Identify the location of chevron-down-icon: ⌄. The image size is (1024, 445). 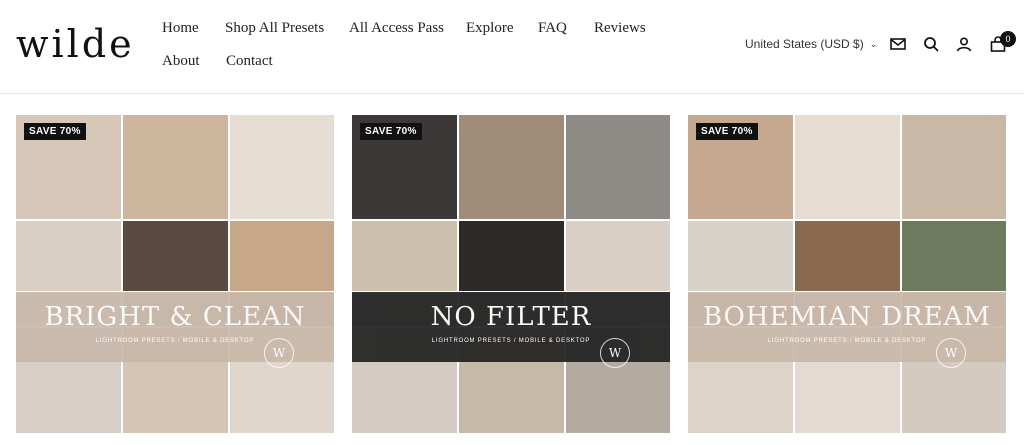
(873, 44).